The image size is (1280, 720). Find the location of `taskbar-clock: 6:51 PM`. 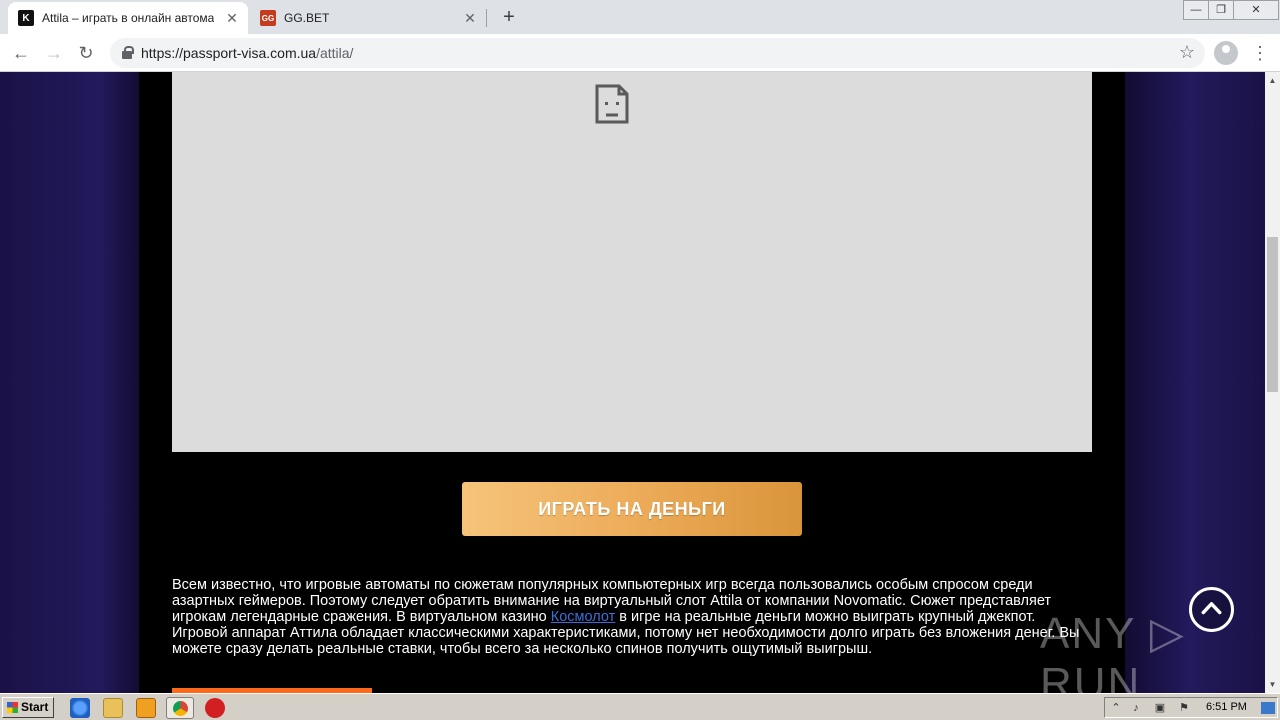

taskbar-clock: 6:51 PM is located at coordinates (1226, 707).